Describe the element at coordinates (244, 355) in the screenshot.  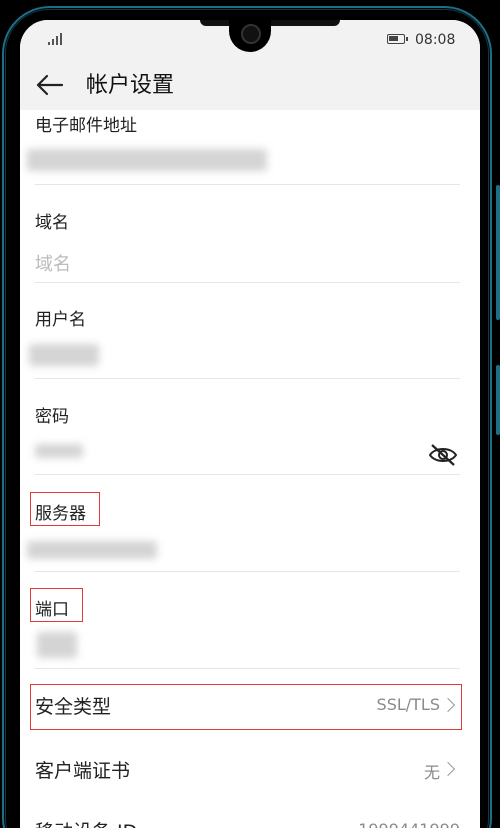
I see `username-field` at that location.